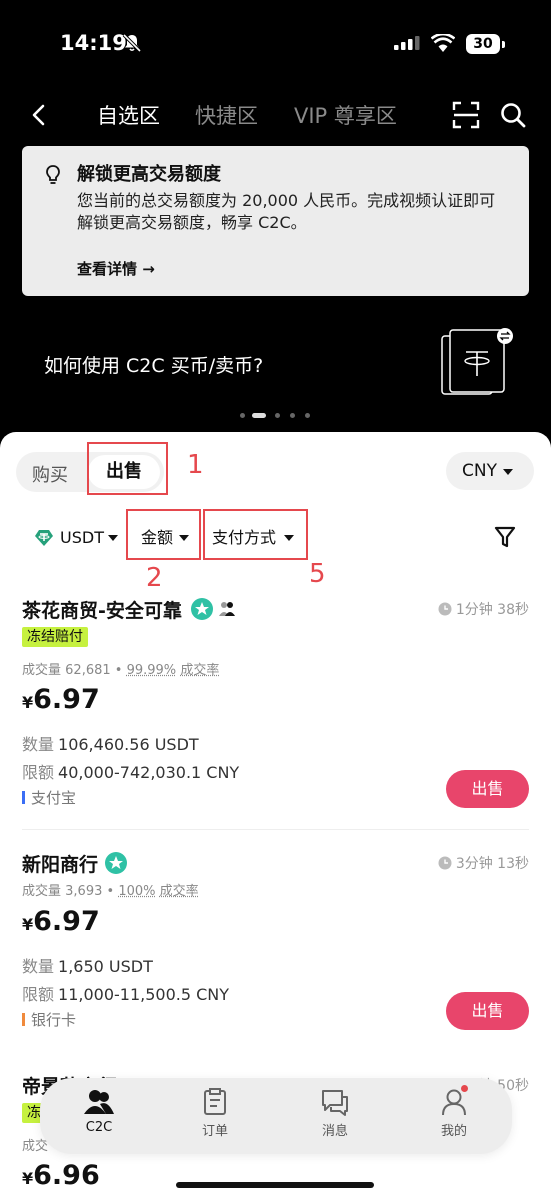 This screenshot has height=1200, width=551. I want to click on payment-method-name: 支付宝, so click(54, 798).